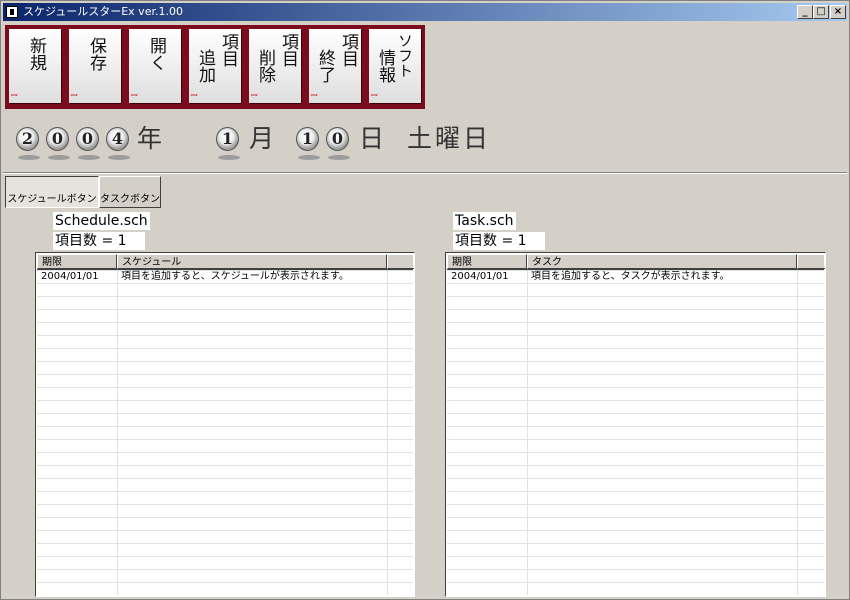 The image size is (850, 600). What do you see at coordinates (662, 261) in the screenshot?
I see `column-header-task: タスク` at bounding box center [662, 261].